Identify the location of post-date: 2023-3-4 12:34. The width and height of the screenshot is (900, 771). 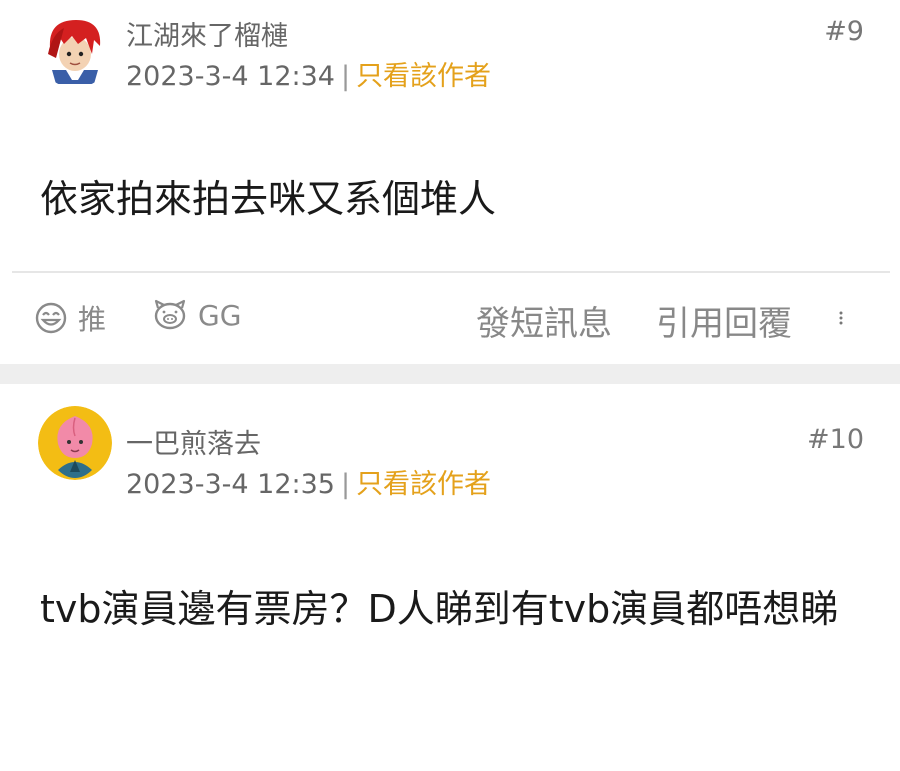
(230, 76).